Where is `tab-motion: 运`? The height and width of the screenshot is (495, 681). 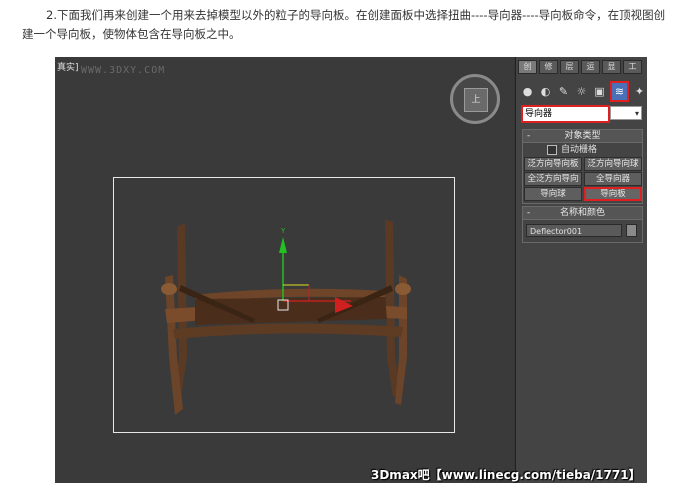 tab-motion: 运 is located at coordinates (590, 67).